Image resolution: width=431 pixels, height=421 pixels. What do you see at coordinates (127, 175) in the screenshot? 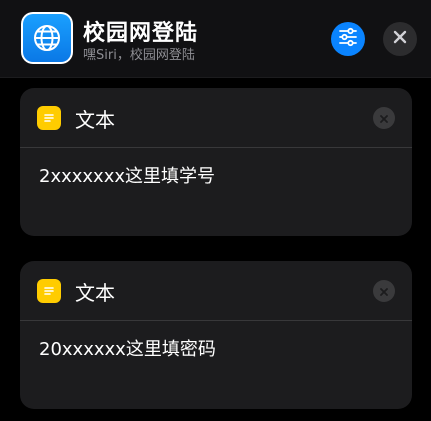
I see `text-field: 2xxxxxxx这里填学号` at bounding box center [127, 175].